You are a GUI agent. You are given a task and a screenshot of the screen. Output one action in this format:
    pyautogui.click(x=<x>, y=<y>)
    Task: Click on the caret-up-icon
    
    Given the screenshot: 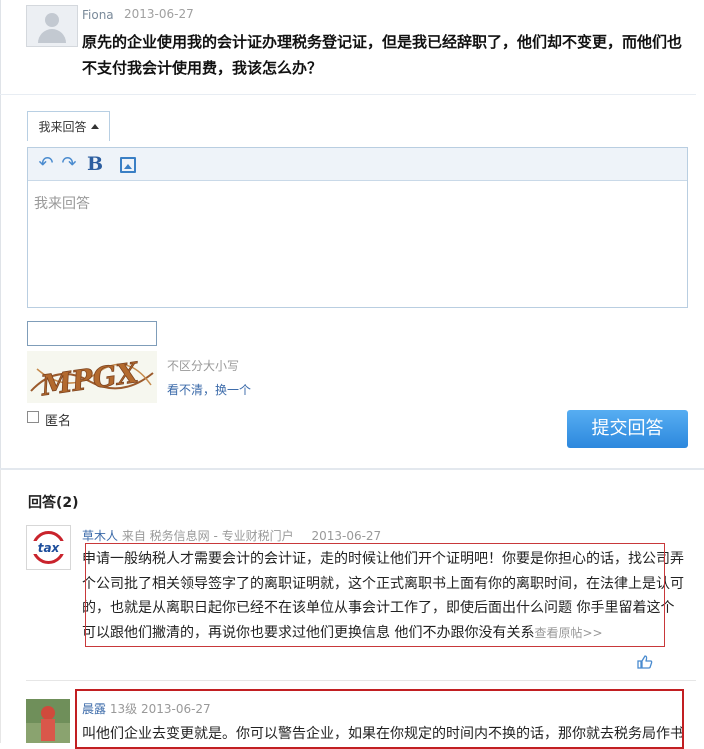 What is the action you would take?
    pyautogui.click(x=94, y=126)
    